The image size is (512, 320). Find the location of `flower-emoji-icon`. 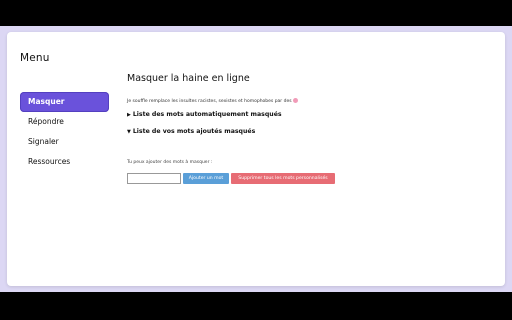

flower-emoji-icon is located at coordinates (295, 100).